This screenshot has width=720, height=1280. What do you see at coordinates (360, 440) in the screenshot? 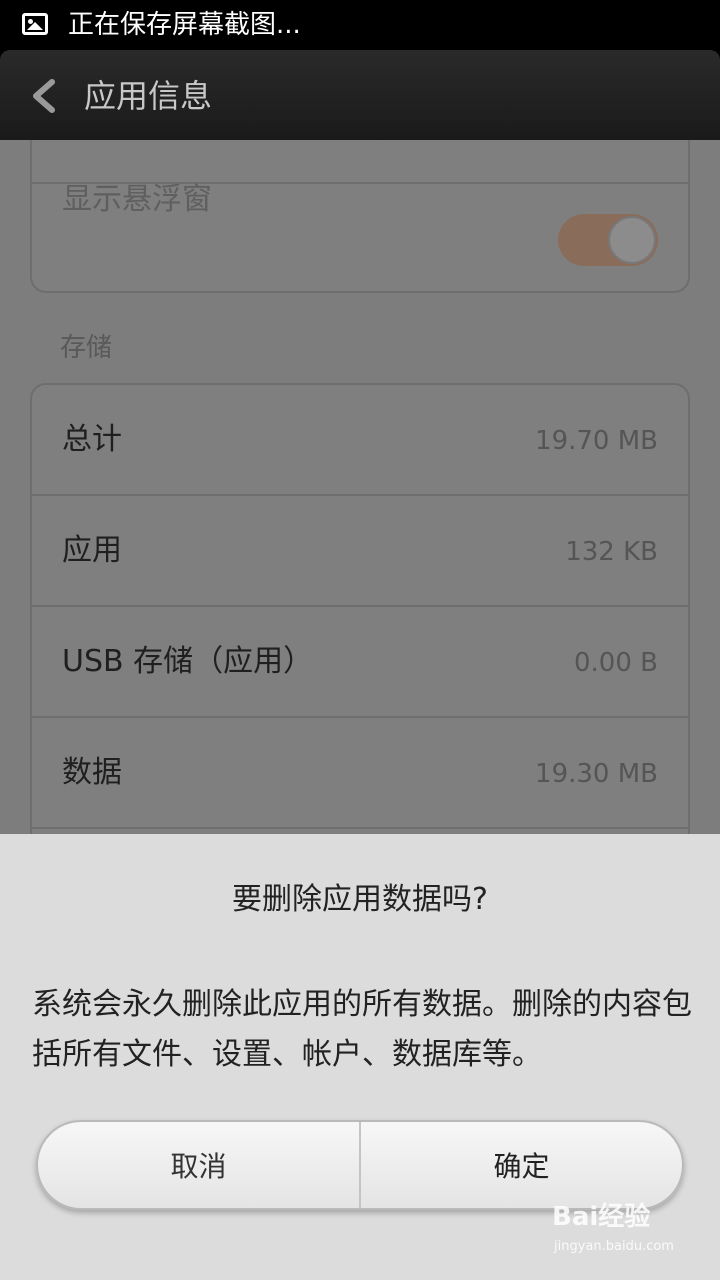
I see `storage-row-total: 总计 19.70 MB` at bounding box center [360, 440].